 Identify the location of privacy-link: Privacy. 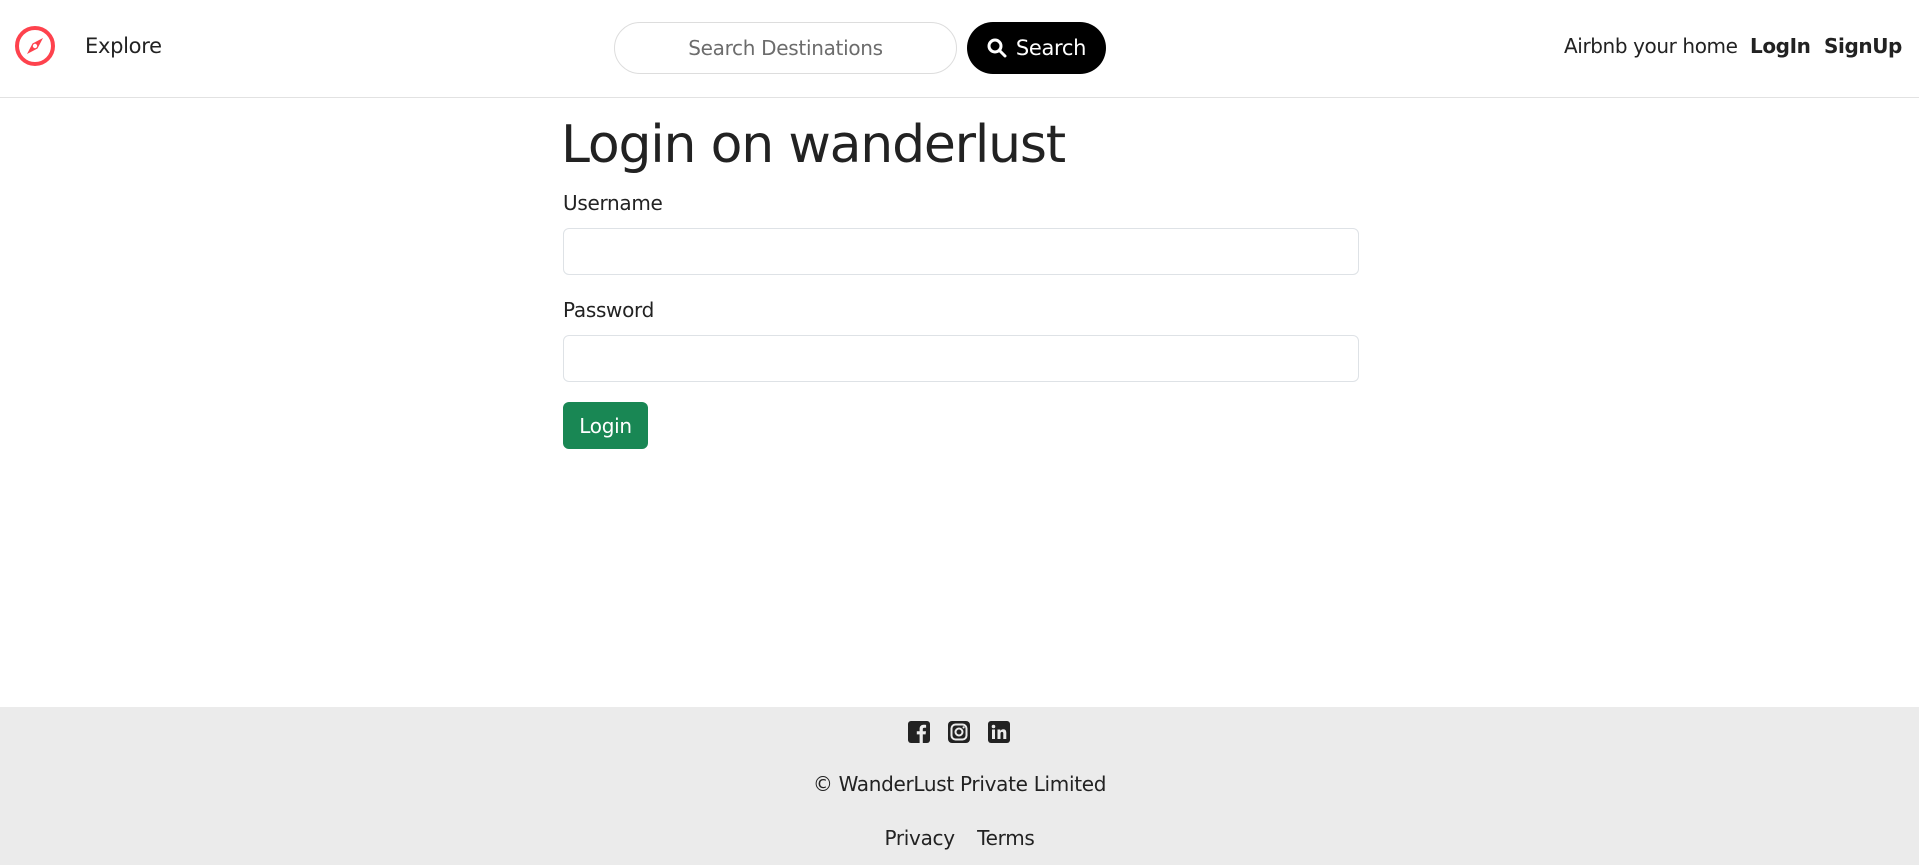
(919, 838).